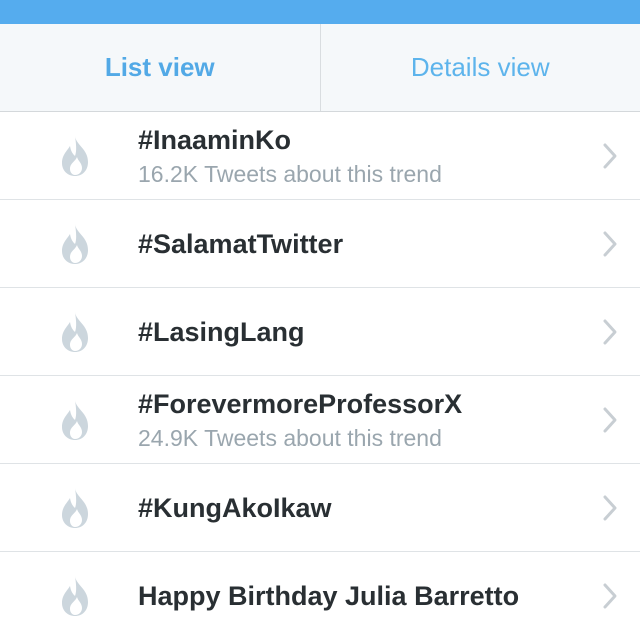 Image resolution: width=640 pixels, height=640 pixels. I want to click on trend-name: #LasingLang, so click(221, 331).